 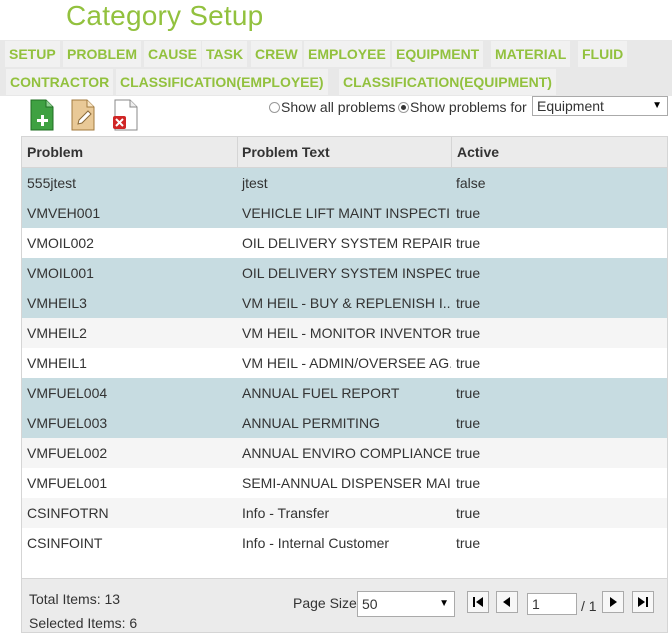 I want to click on problem-text-cell: ANNUAL FUEL REPORT, so click(x=321, y=393).